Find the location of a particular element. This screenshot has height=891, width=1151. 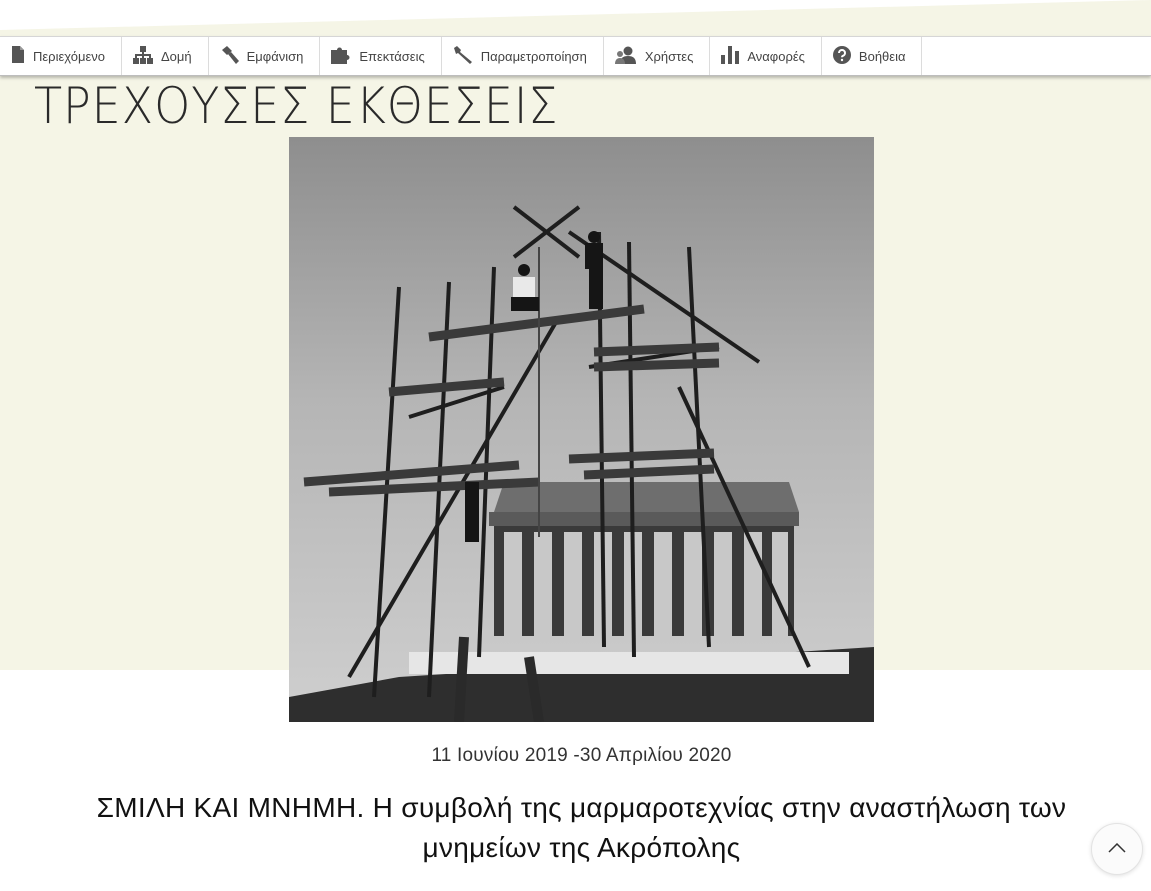

toolbar-item-appearance: Εμφάνιση is located at coordinates (265, 56).